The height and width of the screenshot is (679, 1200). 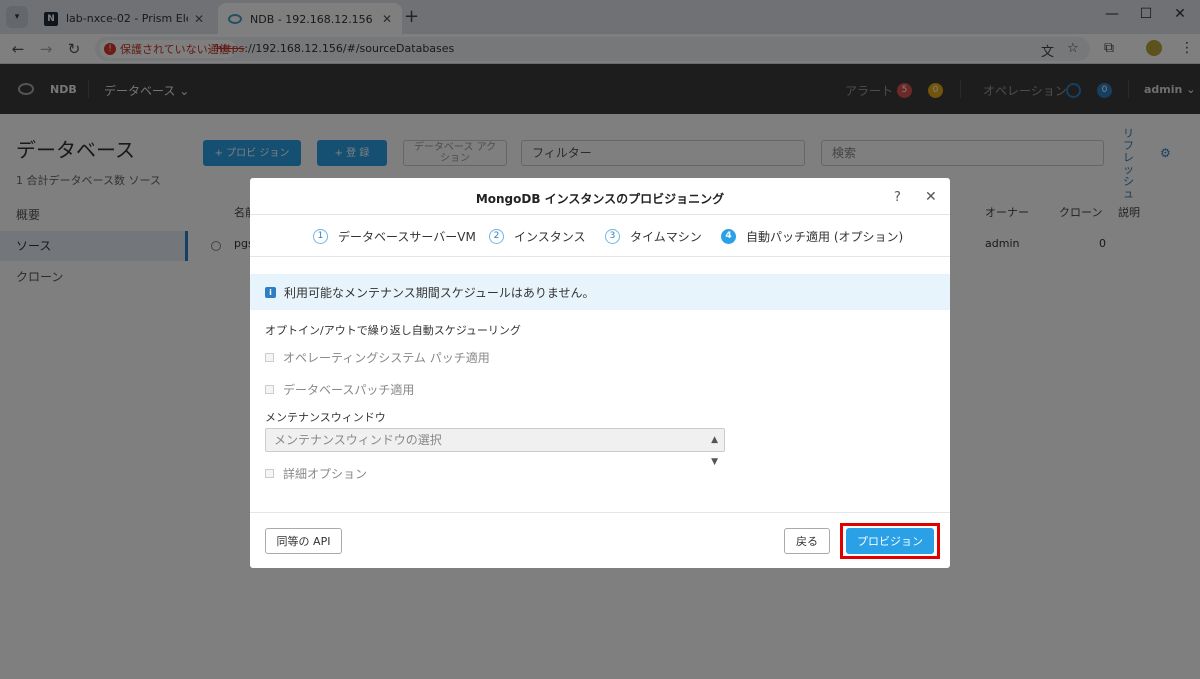 I want to click on step-2: 2 インスタンス, so click(x=537, y=236).